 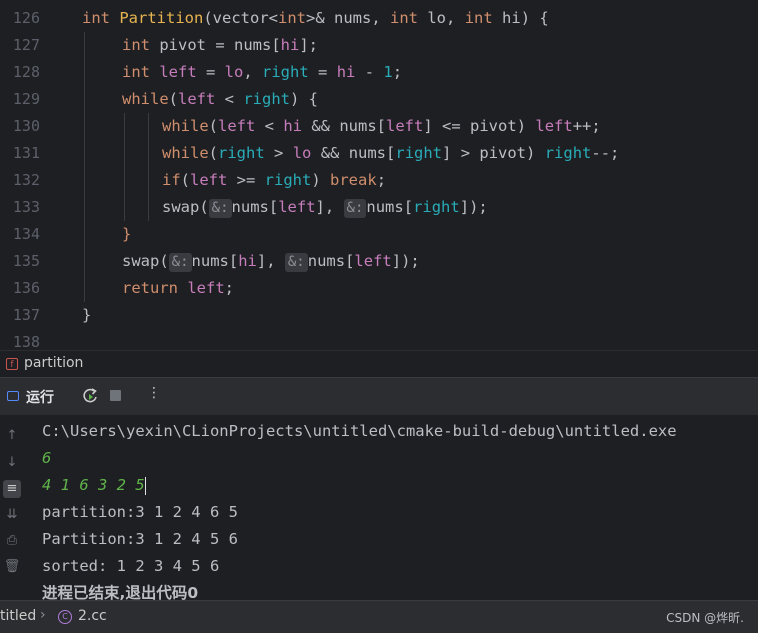 What do you see at coordinates (26, 72) in the screenshot?
I see `line-number: 128` at bounding box center [26, 72].